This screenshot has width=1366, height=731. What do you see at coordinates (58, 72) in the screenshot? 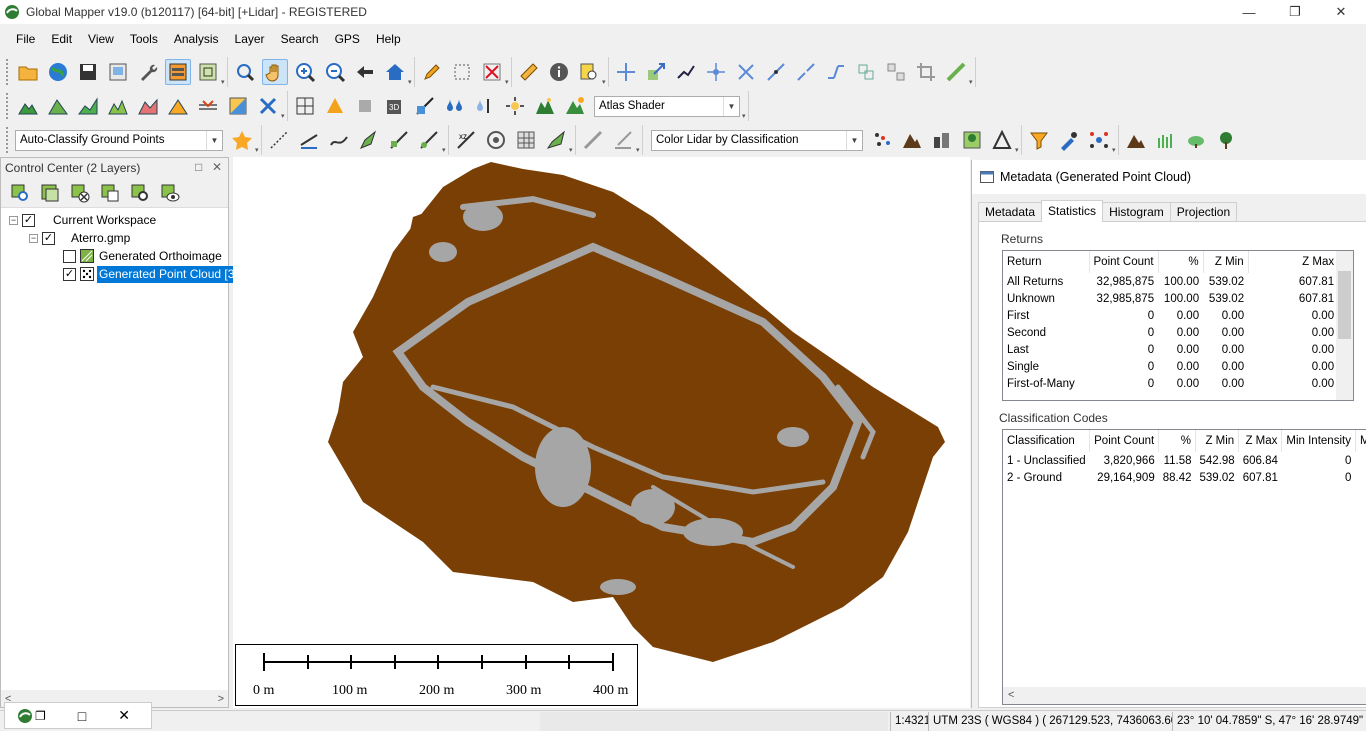
I see `globe-icon` at bounding box center [58, 72].